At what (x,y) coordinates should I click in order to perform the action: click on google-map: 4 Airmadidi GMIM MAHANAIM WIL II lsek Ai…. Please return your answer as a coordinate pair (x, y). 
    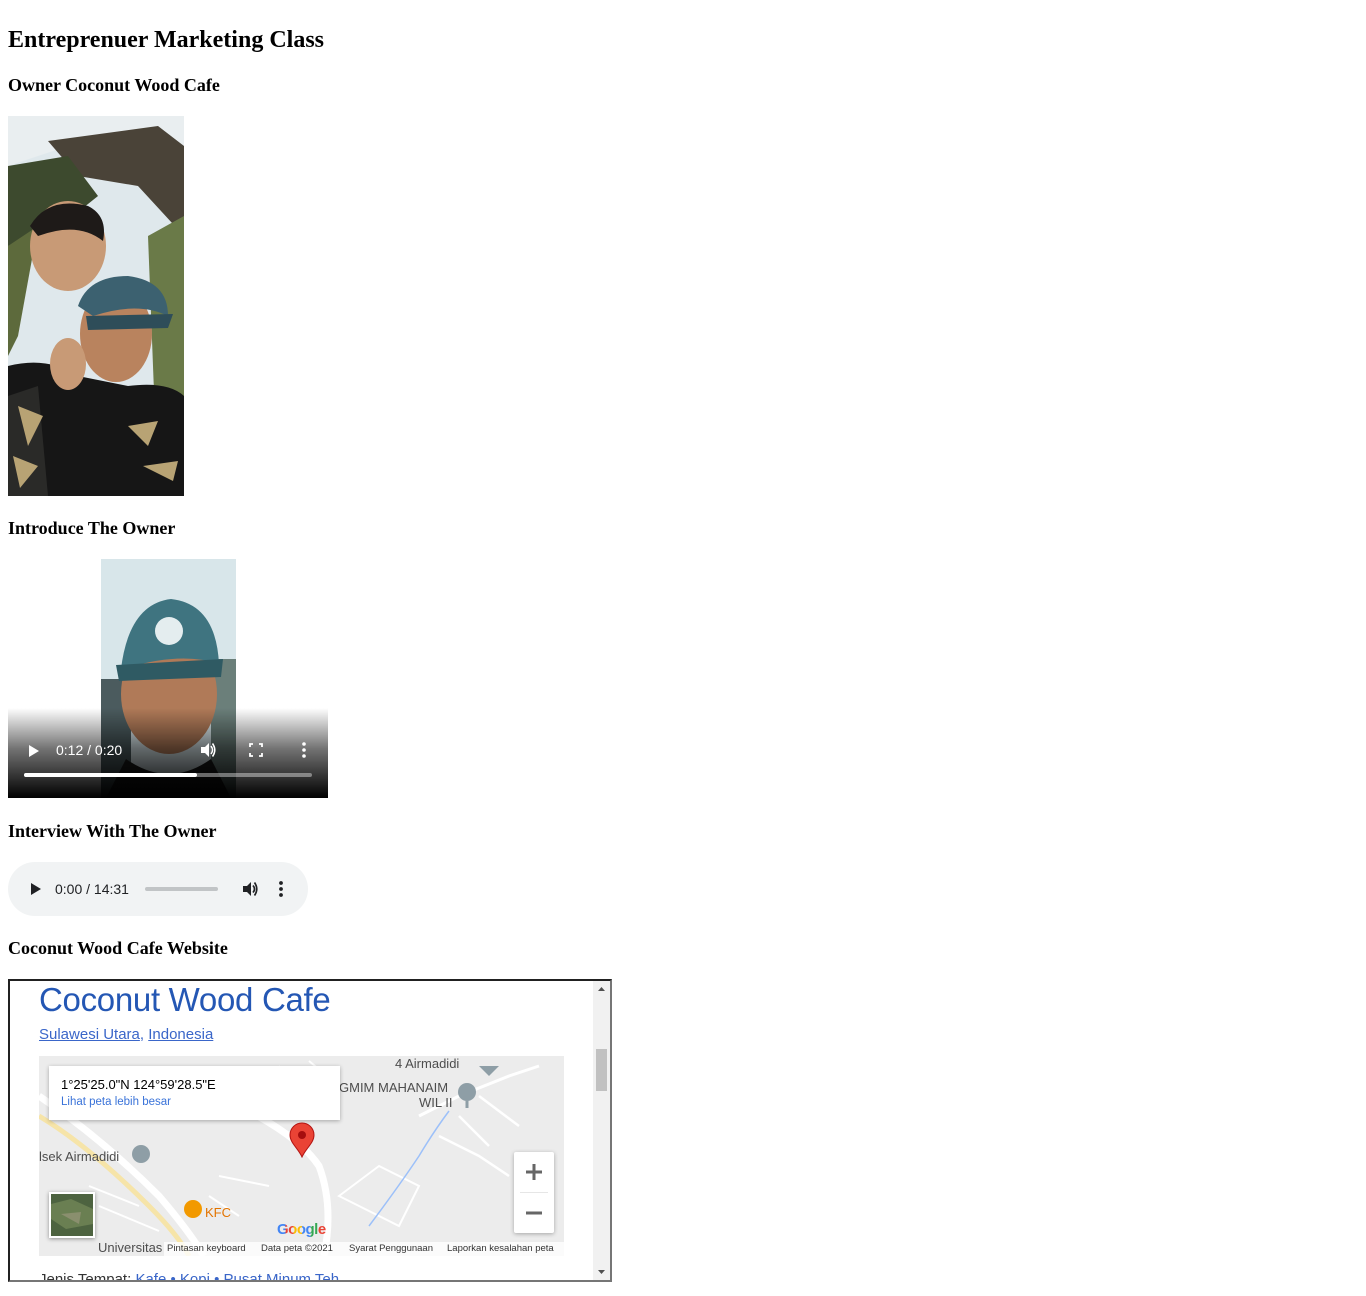
    Looking at the image, I should click on (301, 1156).